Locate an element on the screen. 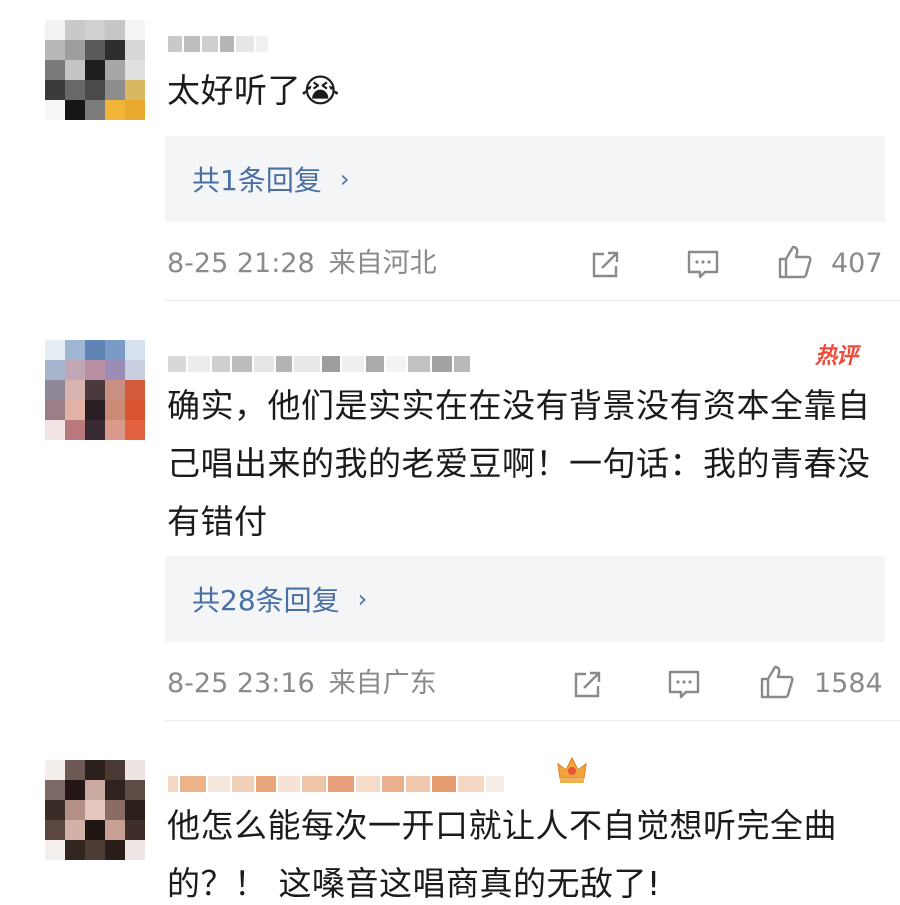 The width and height of the screenshot is (900, 905). like-count: 407 is located at coordinates (857, 263).